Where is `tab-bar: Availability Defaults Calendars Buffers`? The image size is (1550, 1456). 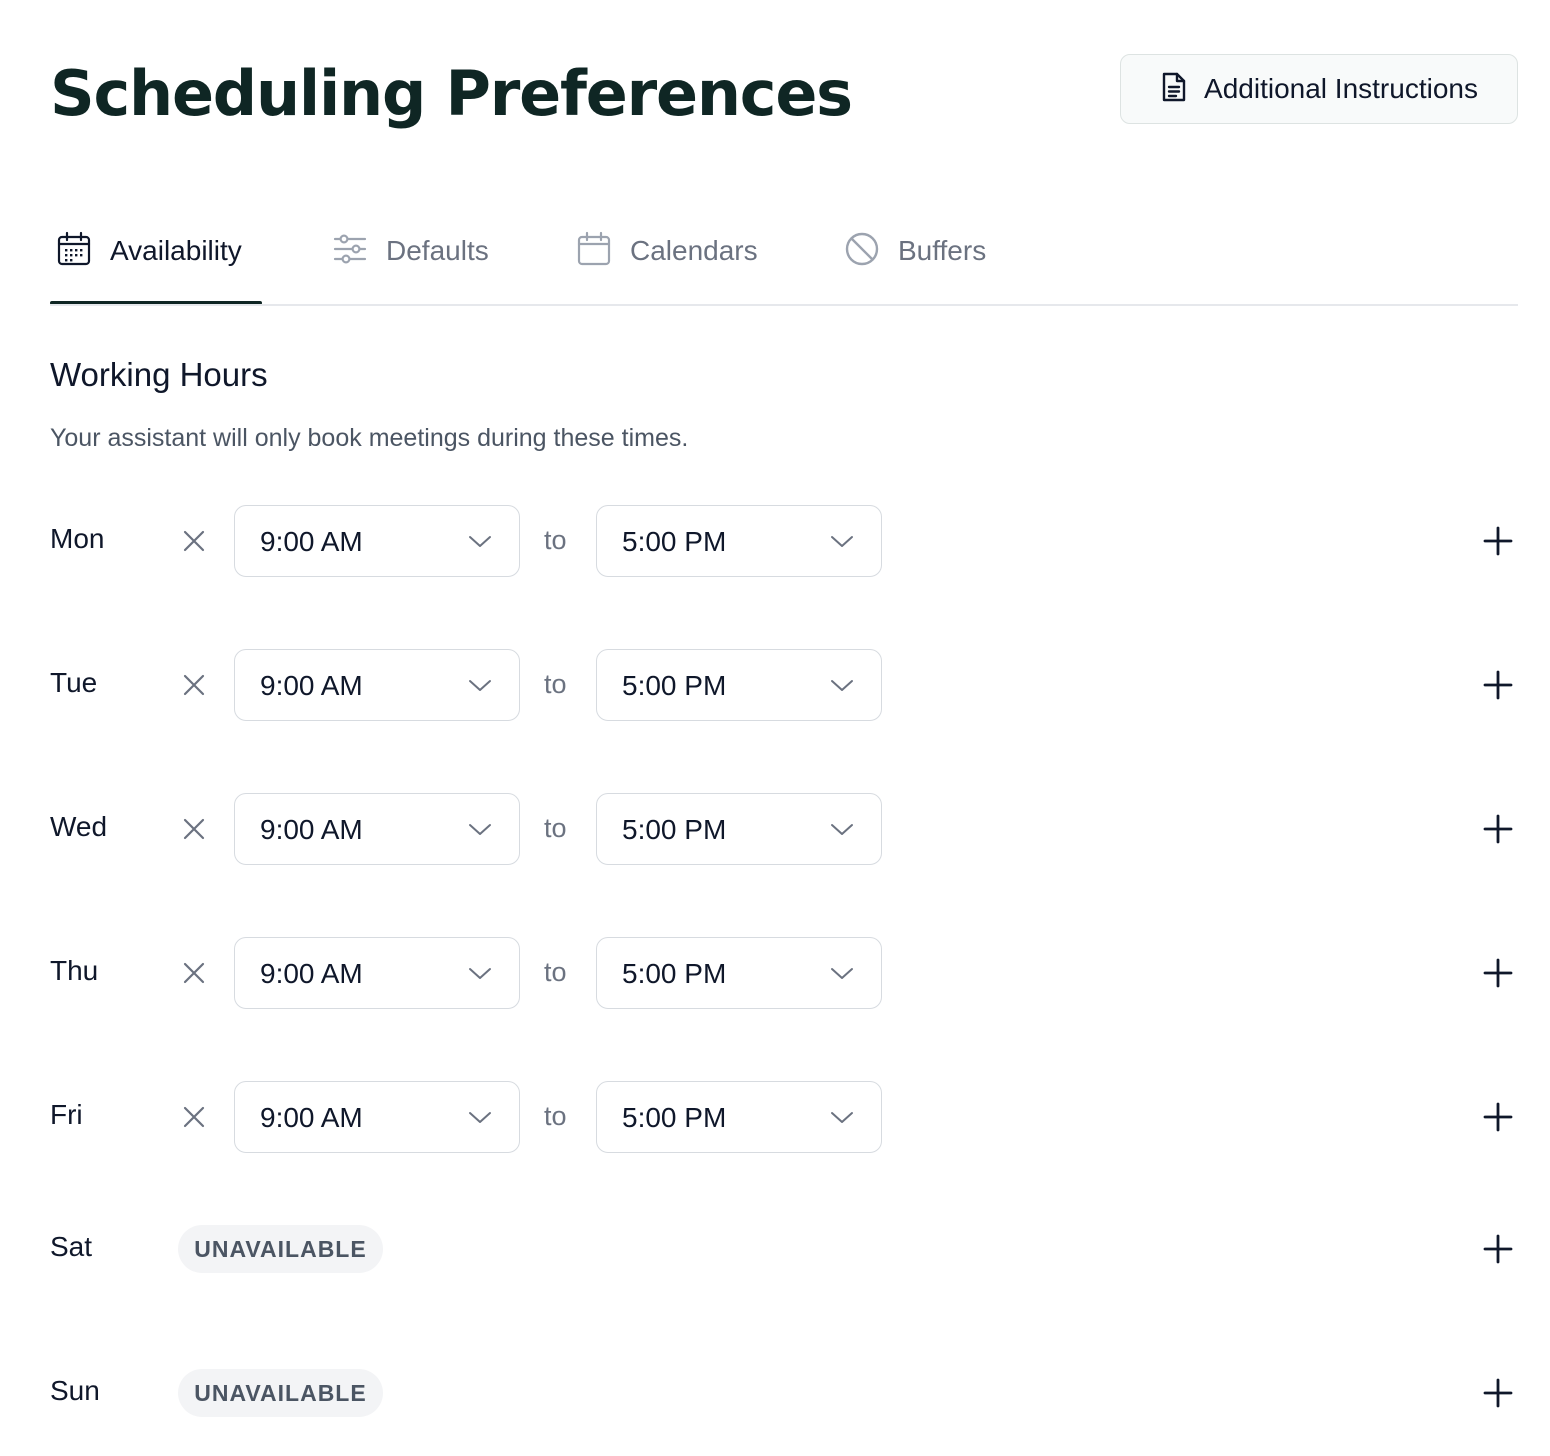 tab-bar: Availability Defaults Calendars Buffers is located at coordinates (784, 251).